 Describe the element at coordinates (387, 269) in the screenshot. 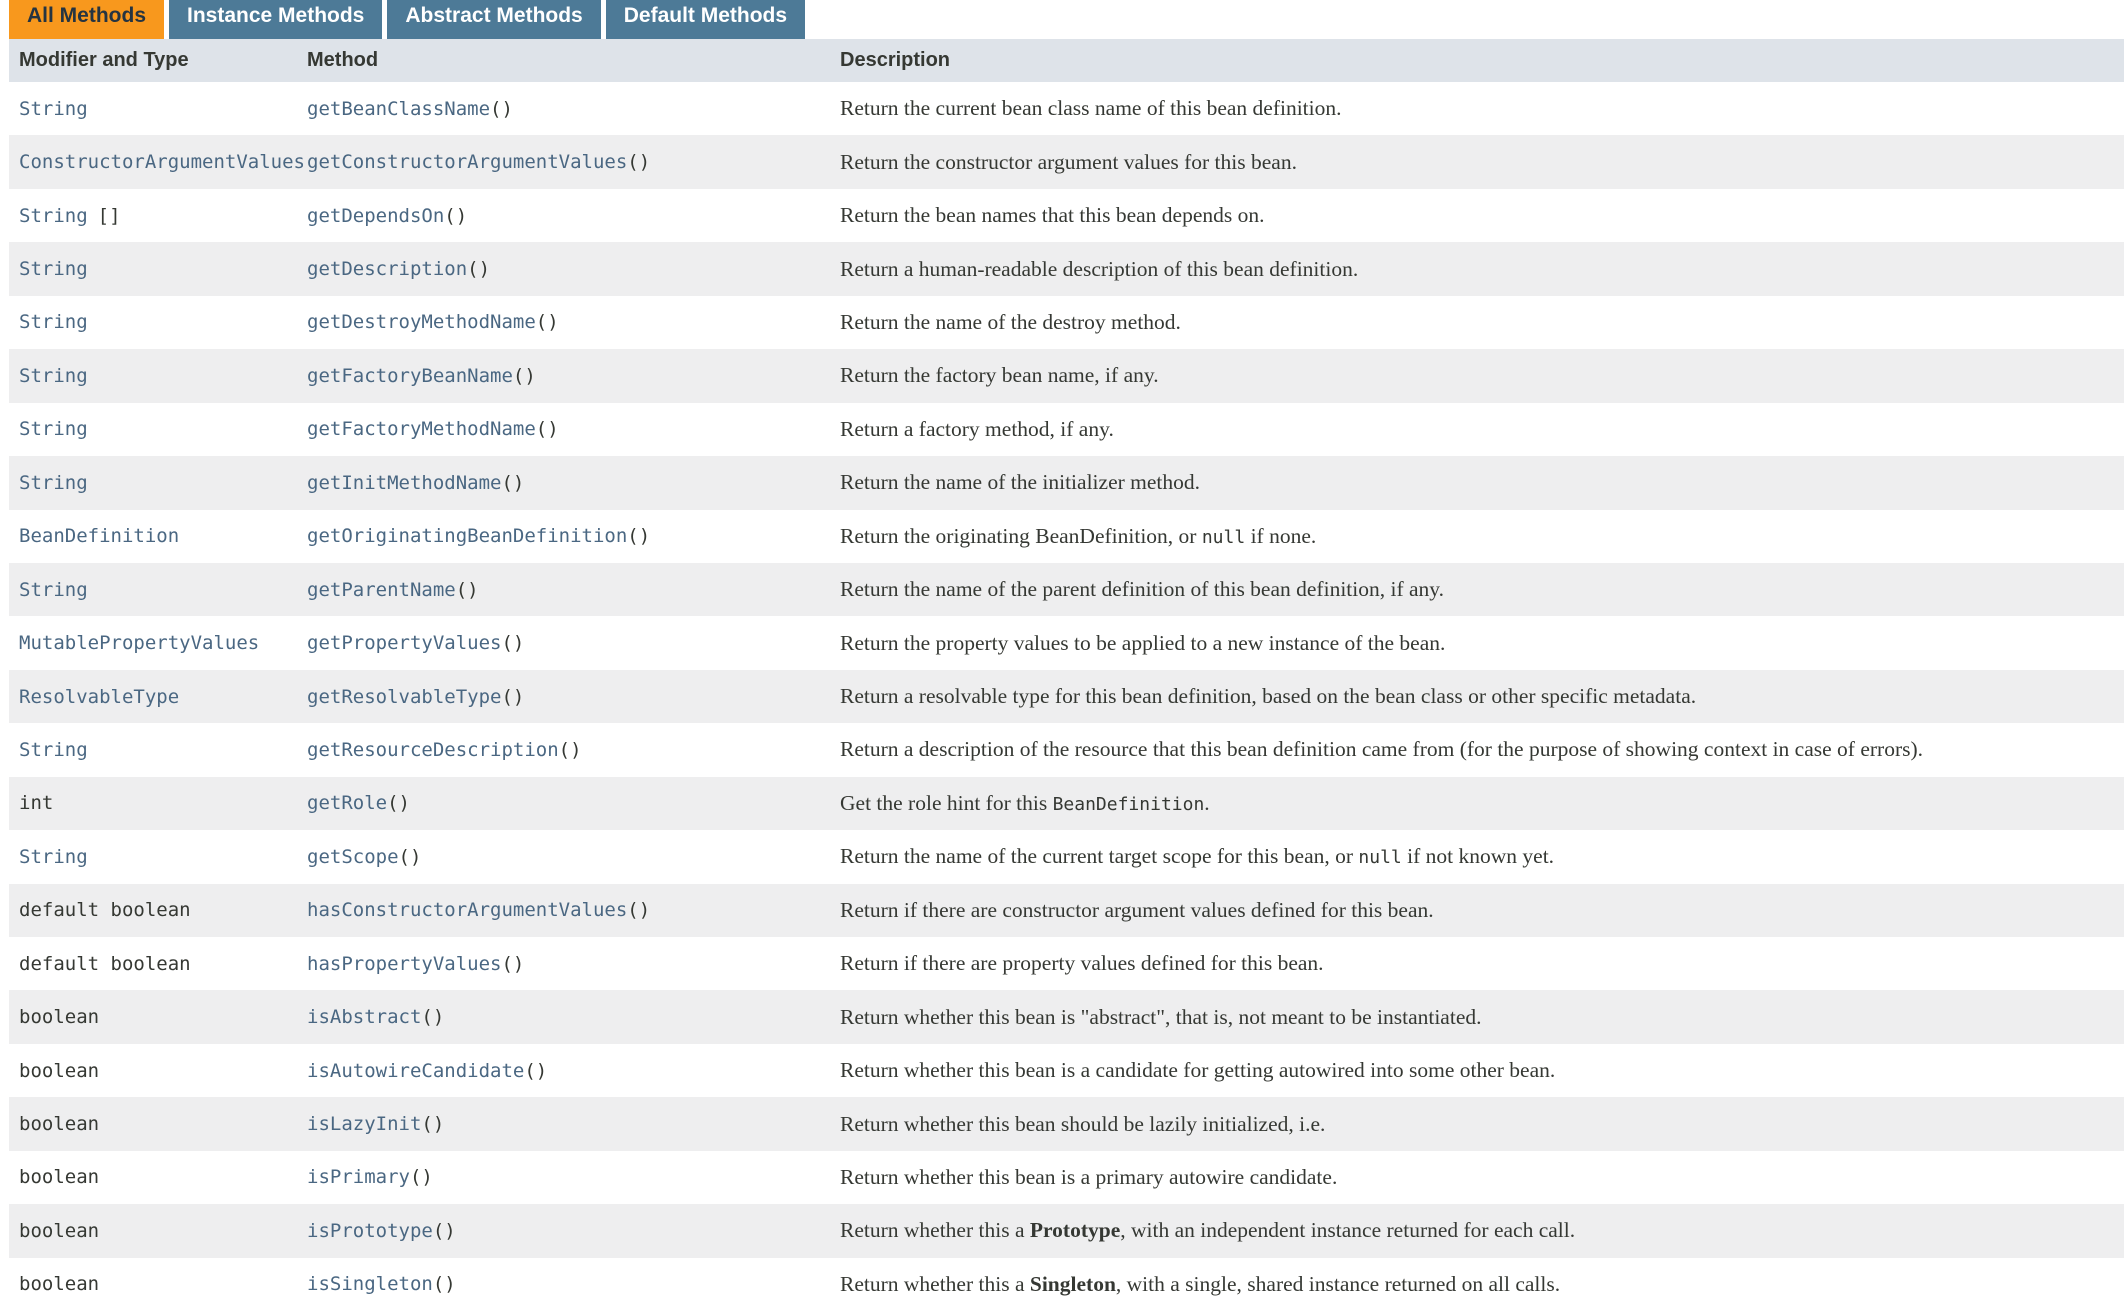

I see `method-link: getDescription` at that location.